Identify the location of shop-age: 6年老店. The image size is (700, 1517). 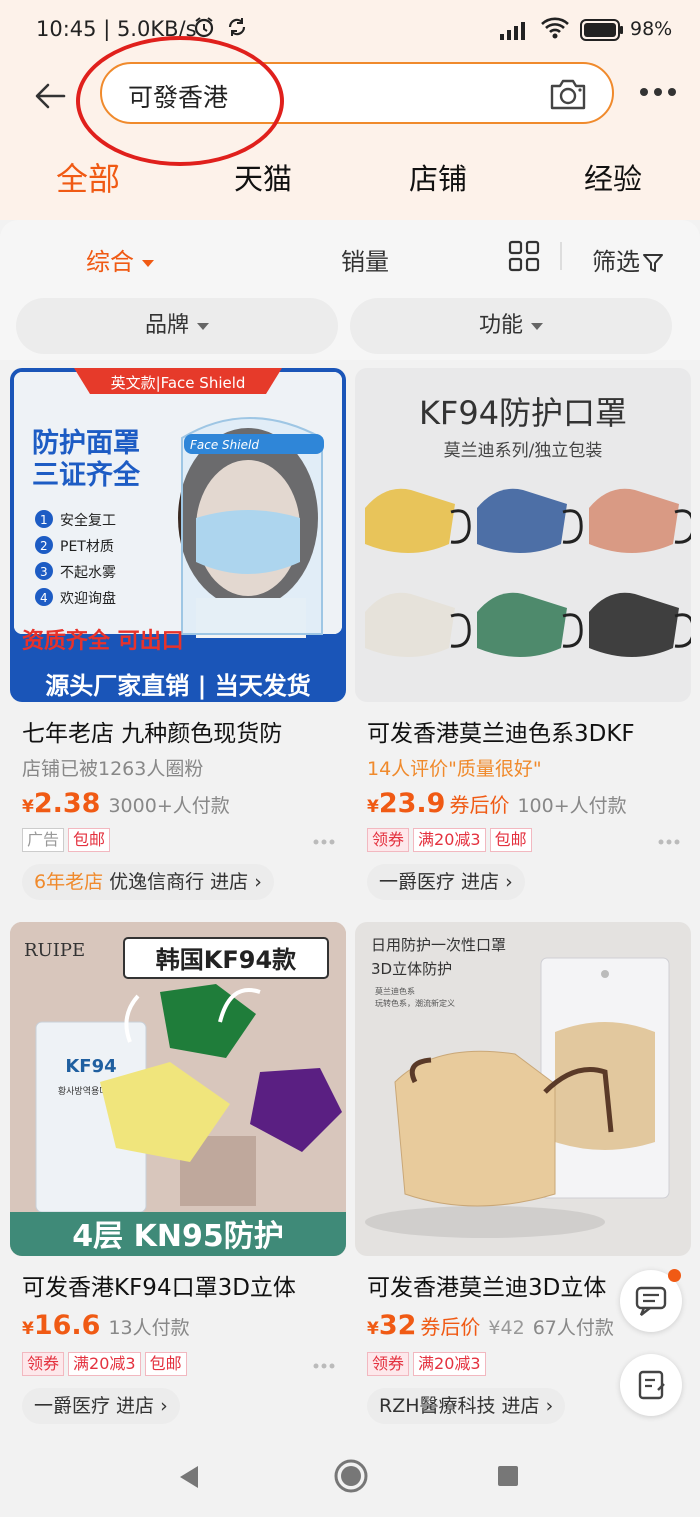
(69, 882).